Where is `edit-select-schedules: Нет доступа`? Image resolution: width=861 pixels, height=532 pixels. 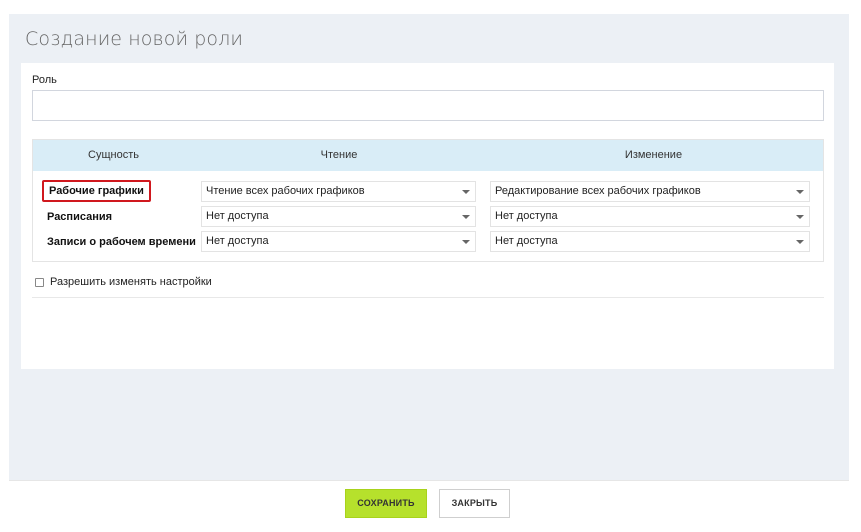 edit-select-schedules: Нет доступа is located at coordinates (650, 216).